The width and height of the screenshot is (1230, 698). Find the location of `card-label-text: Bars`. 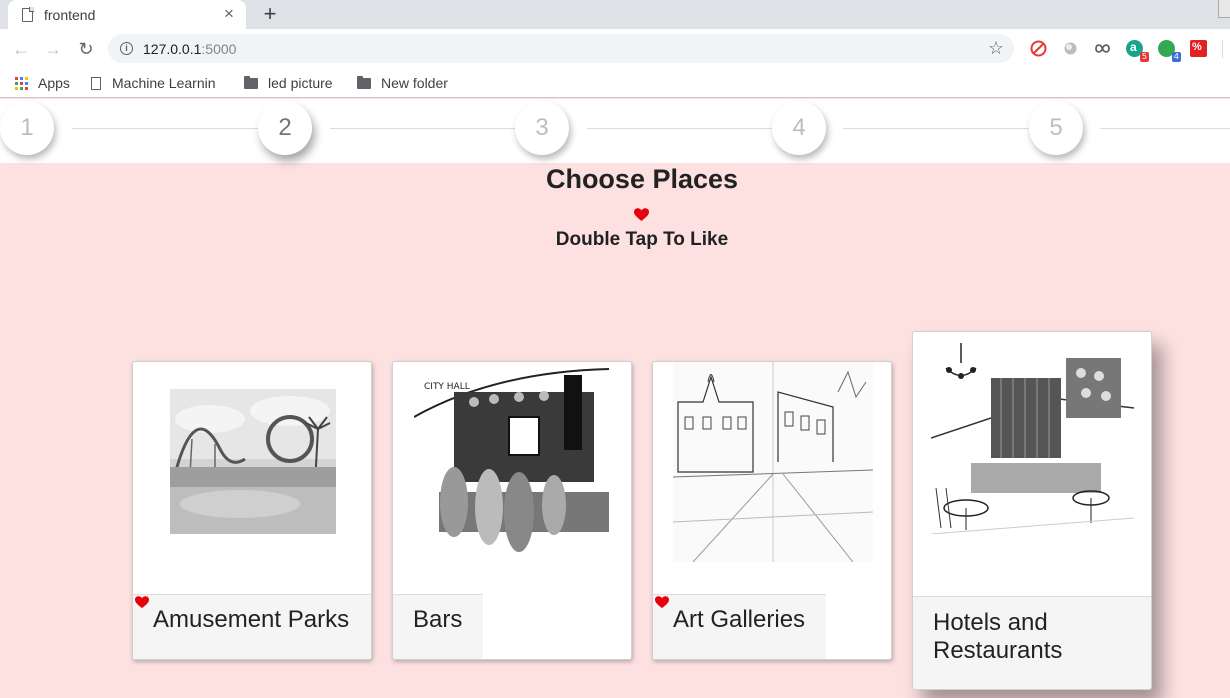

card-label-text: Bars is located at coordinates (438, 619).